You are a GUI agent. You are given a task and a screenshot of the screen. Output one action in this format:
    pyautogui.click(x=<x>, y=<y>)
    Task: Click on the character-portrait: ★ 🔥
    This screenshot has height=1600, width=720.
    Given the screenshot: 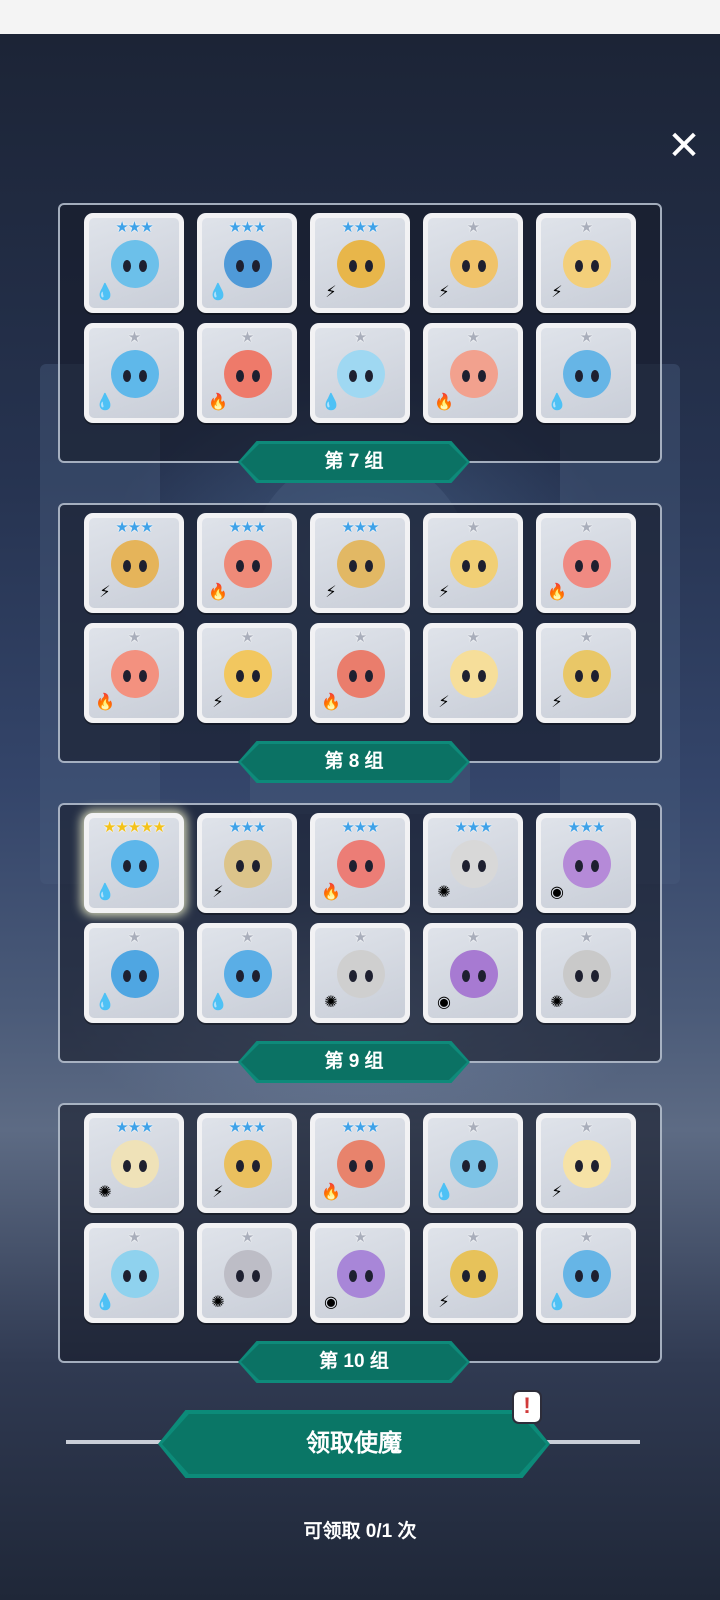 What is the action you would take?
    pyautogui.click(x=473, y=373)
    